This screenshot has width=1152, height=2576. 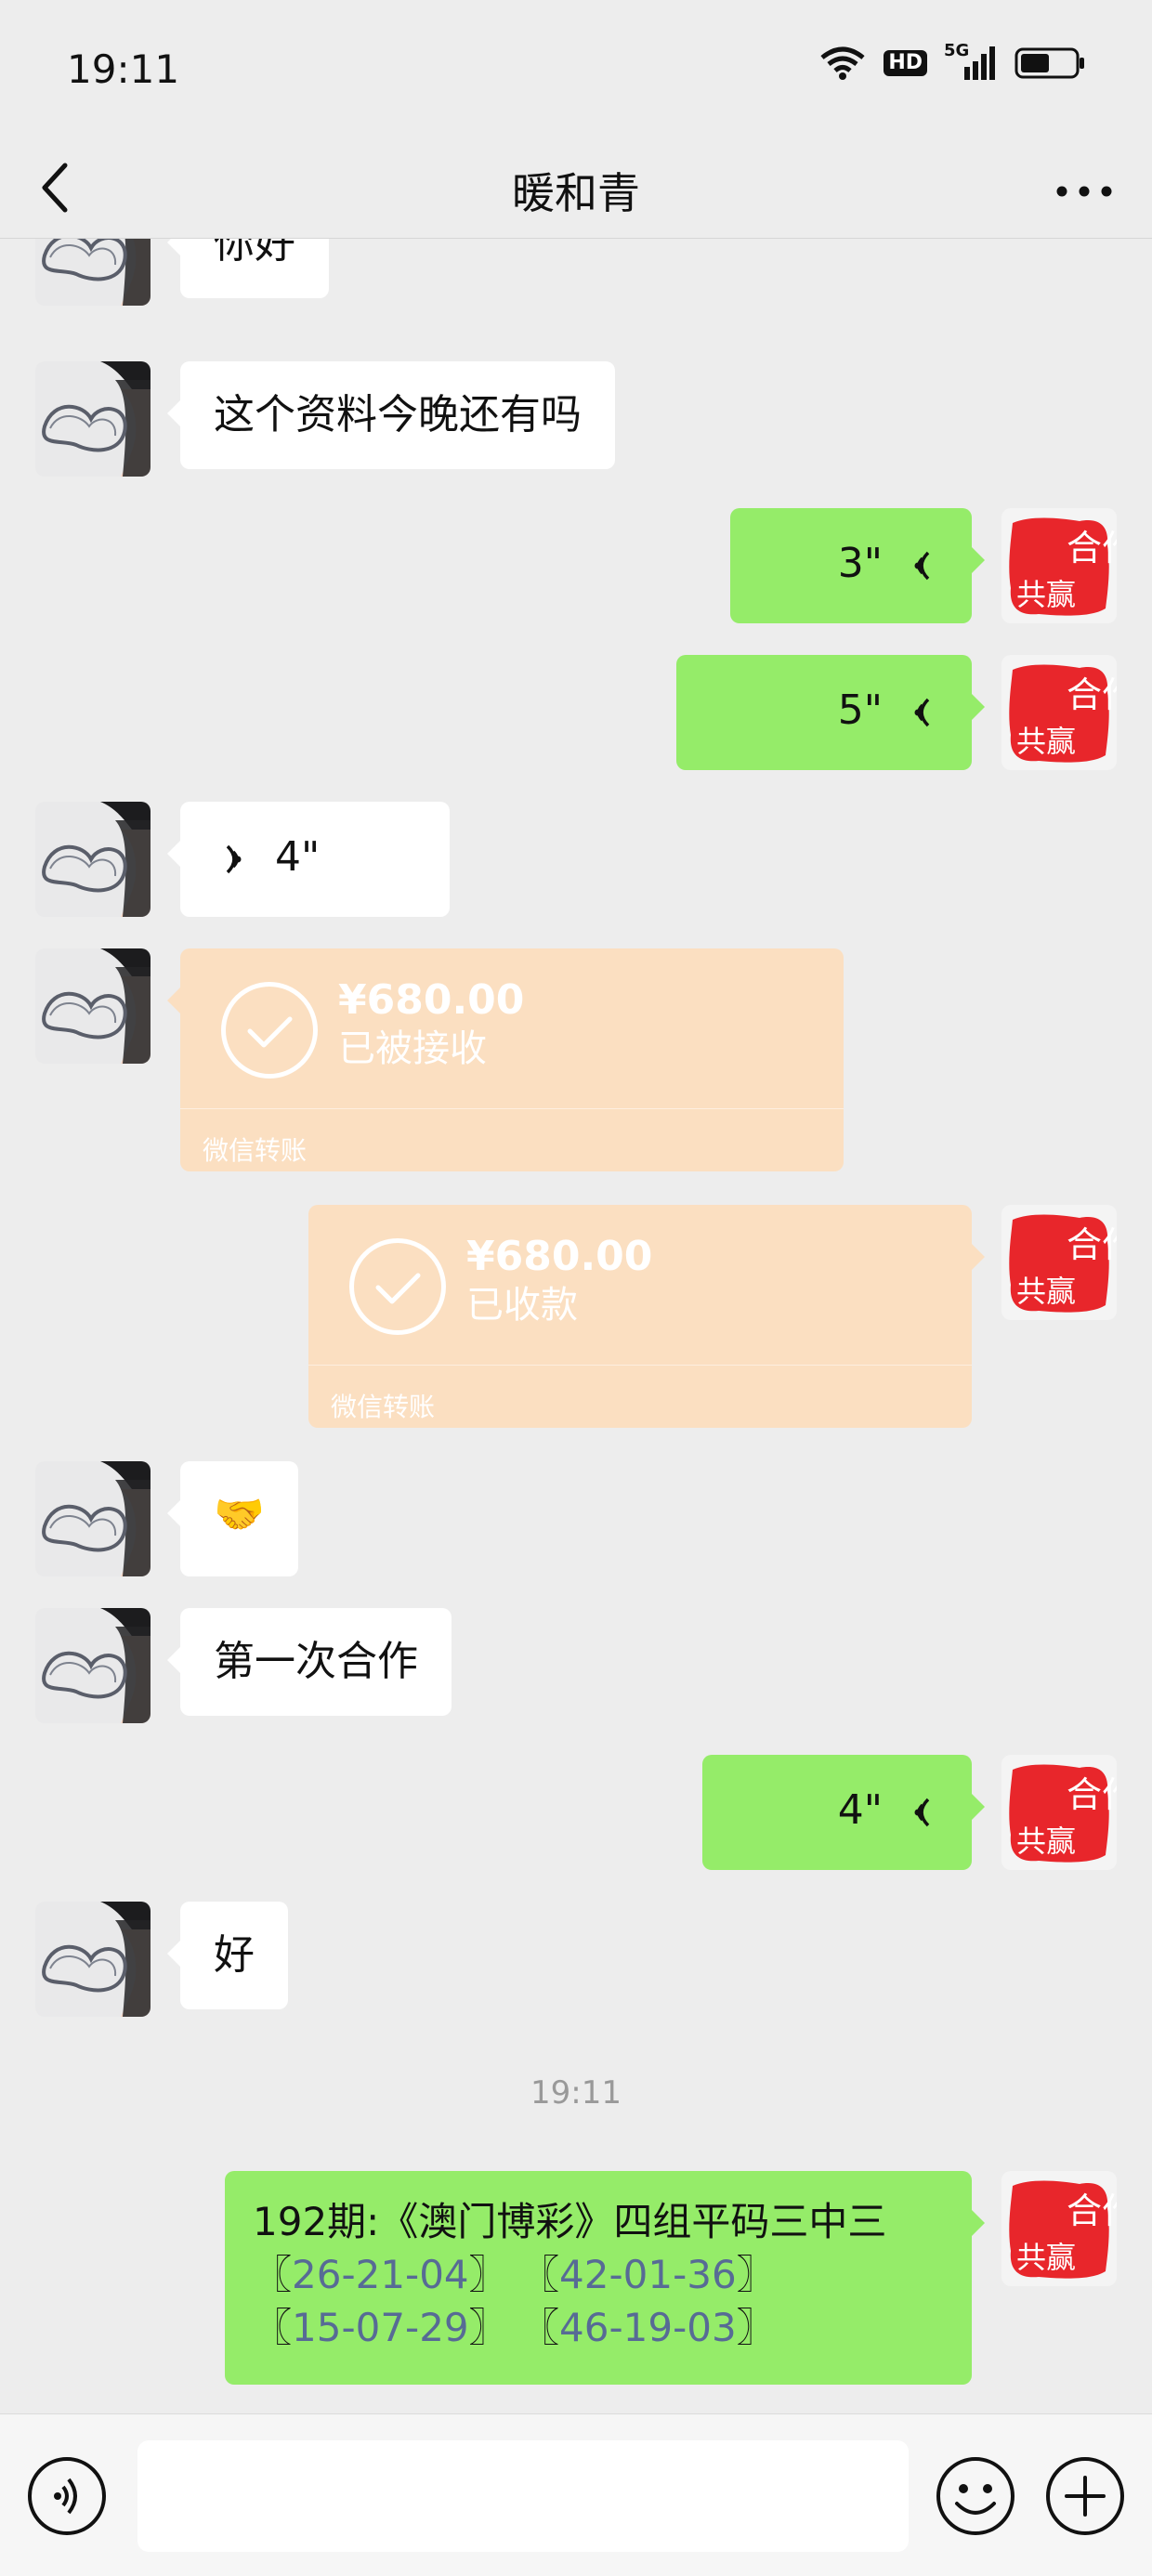 I want to click on battery-icon, so click(x=1049, y=63).